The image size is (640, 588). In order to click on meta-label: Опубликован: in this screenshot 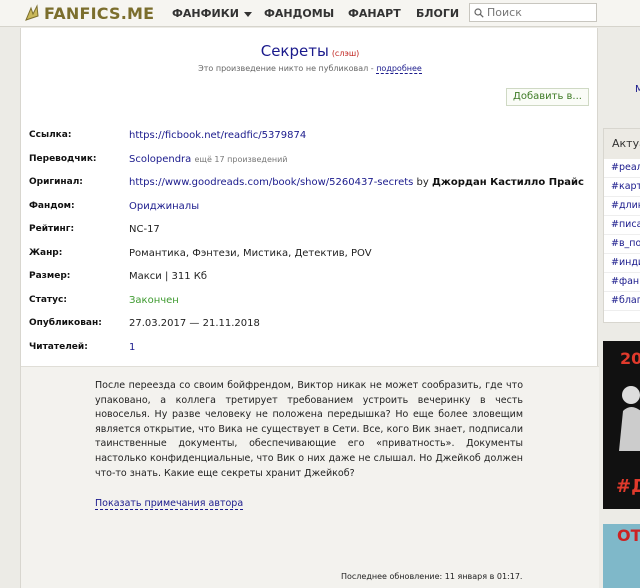, I will do `click(65, 323)`.